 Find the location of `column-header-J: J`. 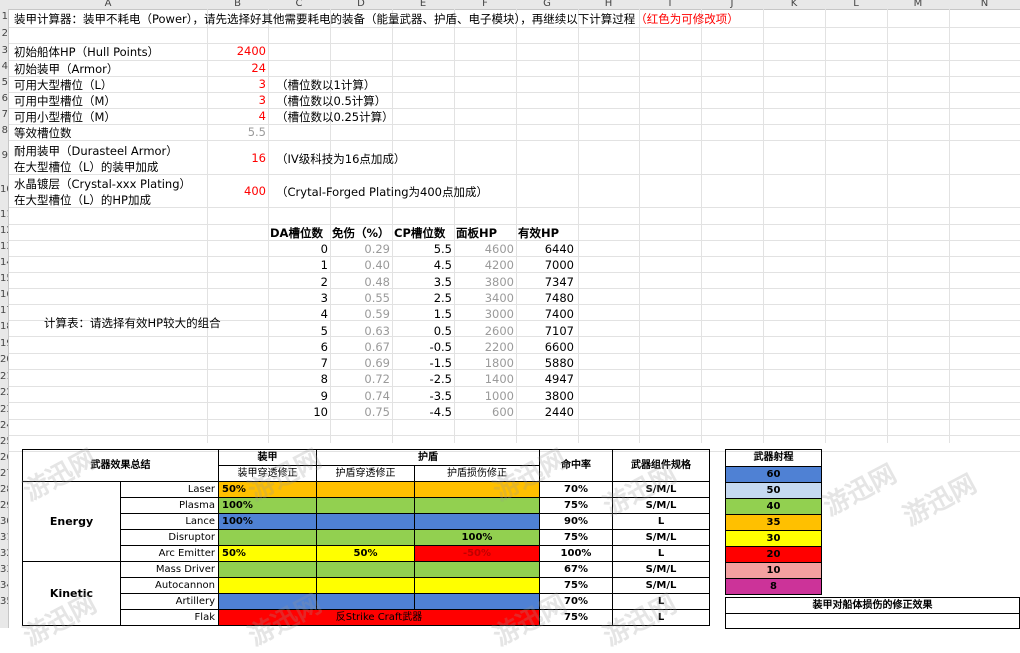

column-header-J: J is located at coordinates (732, 4).